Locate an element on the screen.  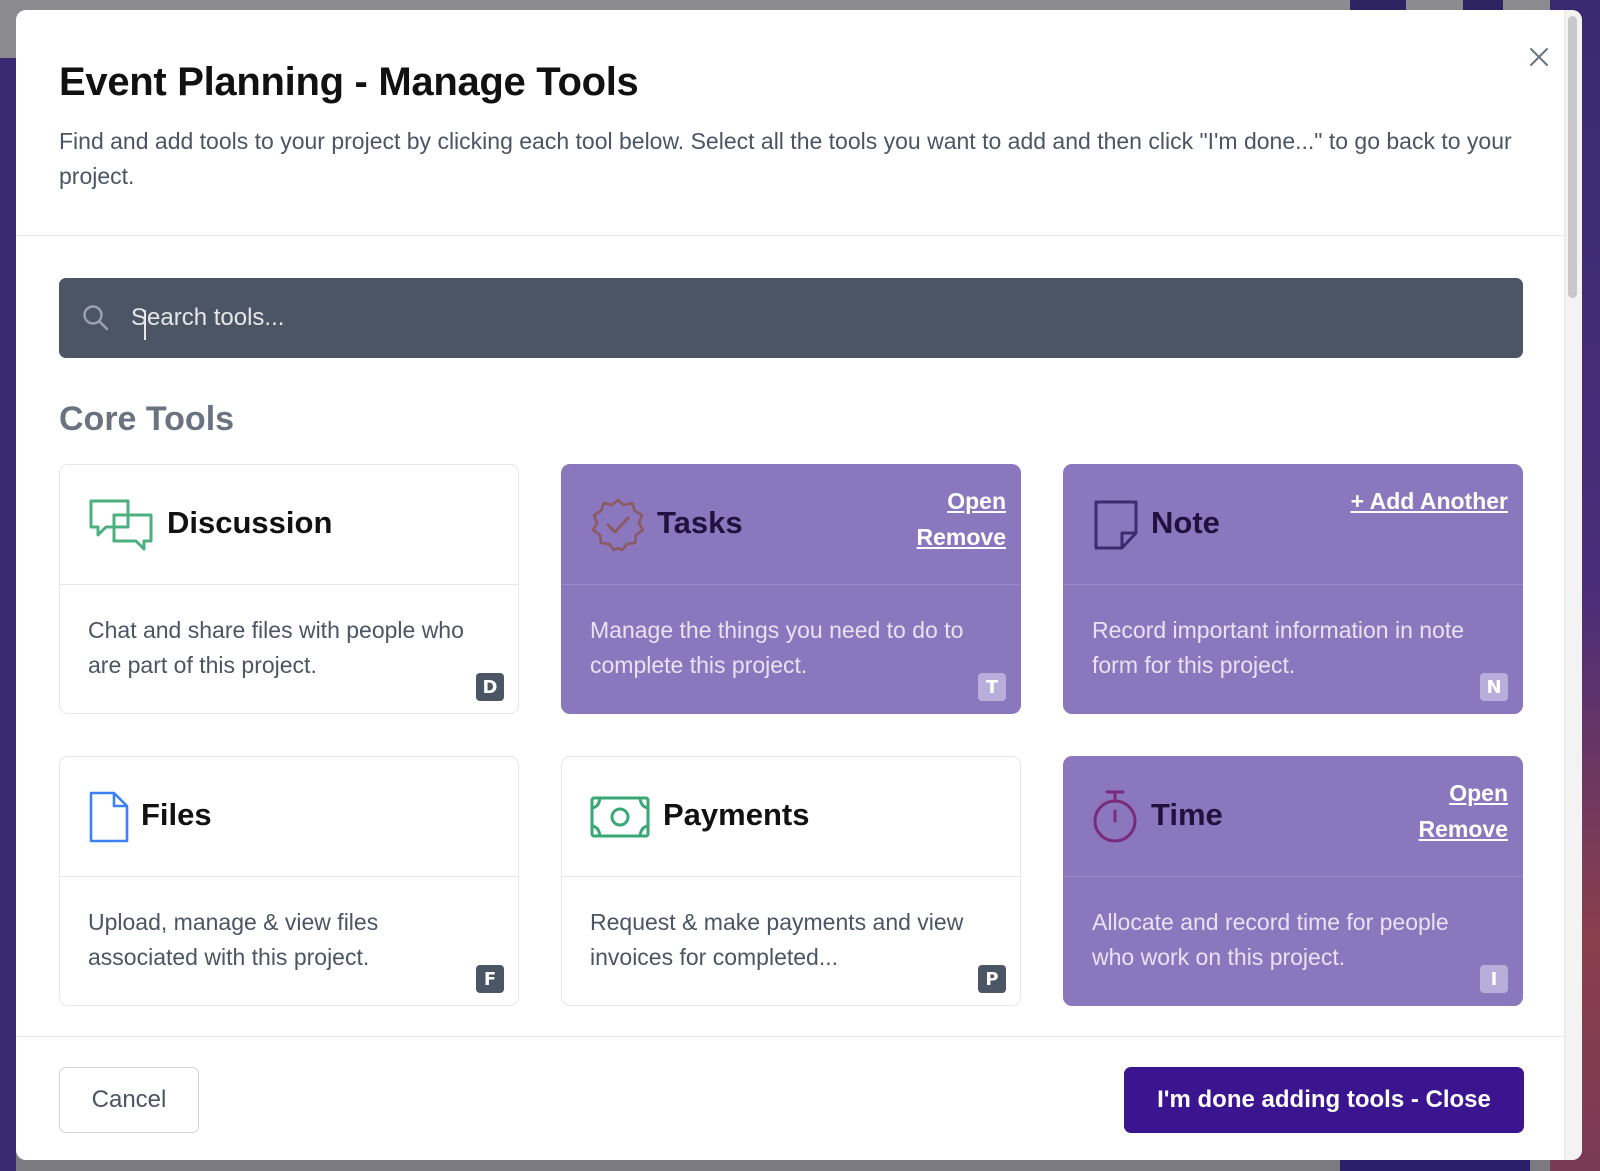
shortcut-badge: D is located at coordinates (490, 687).